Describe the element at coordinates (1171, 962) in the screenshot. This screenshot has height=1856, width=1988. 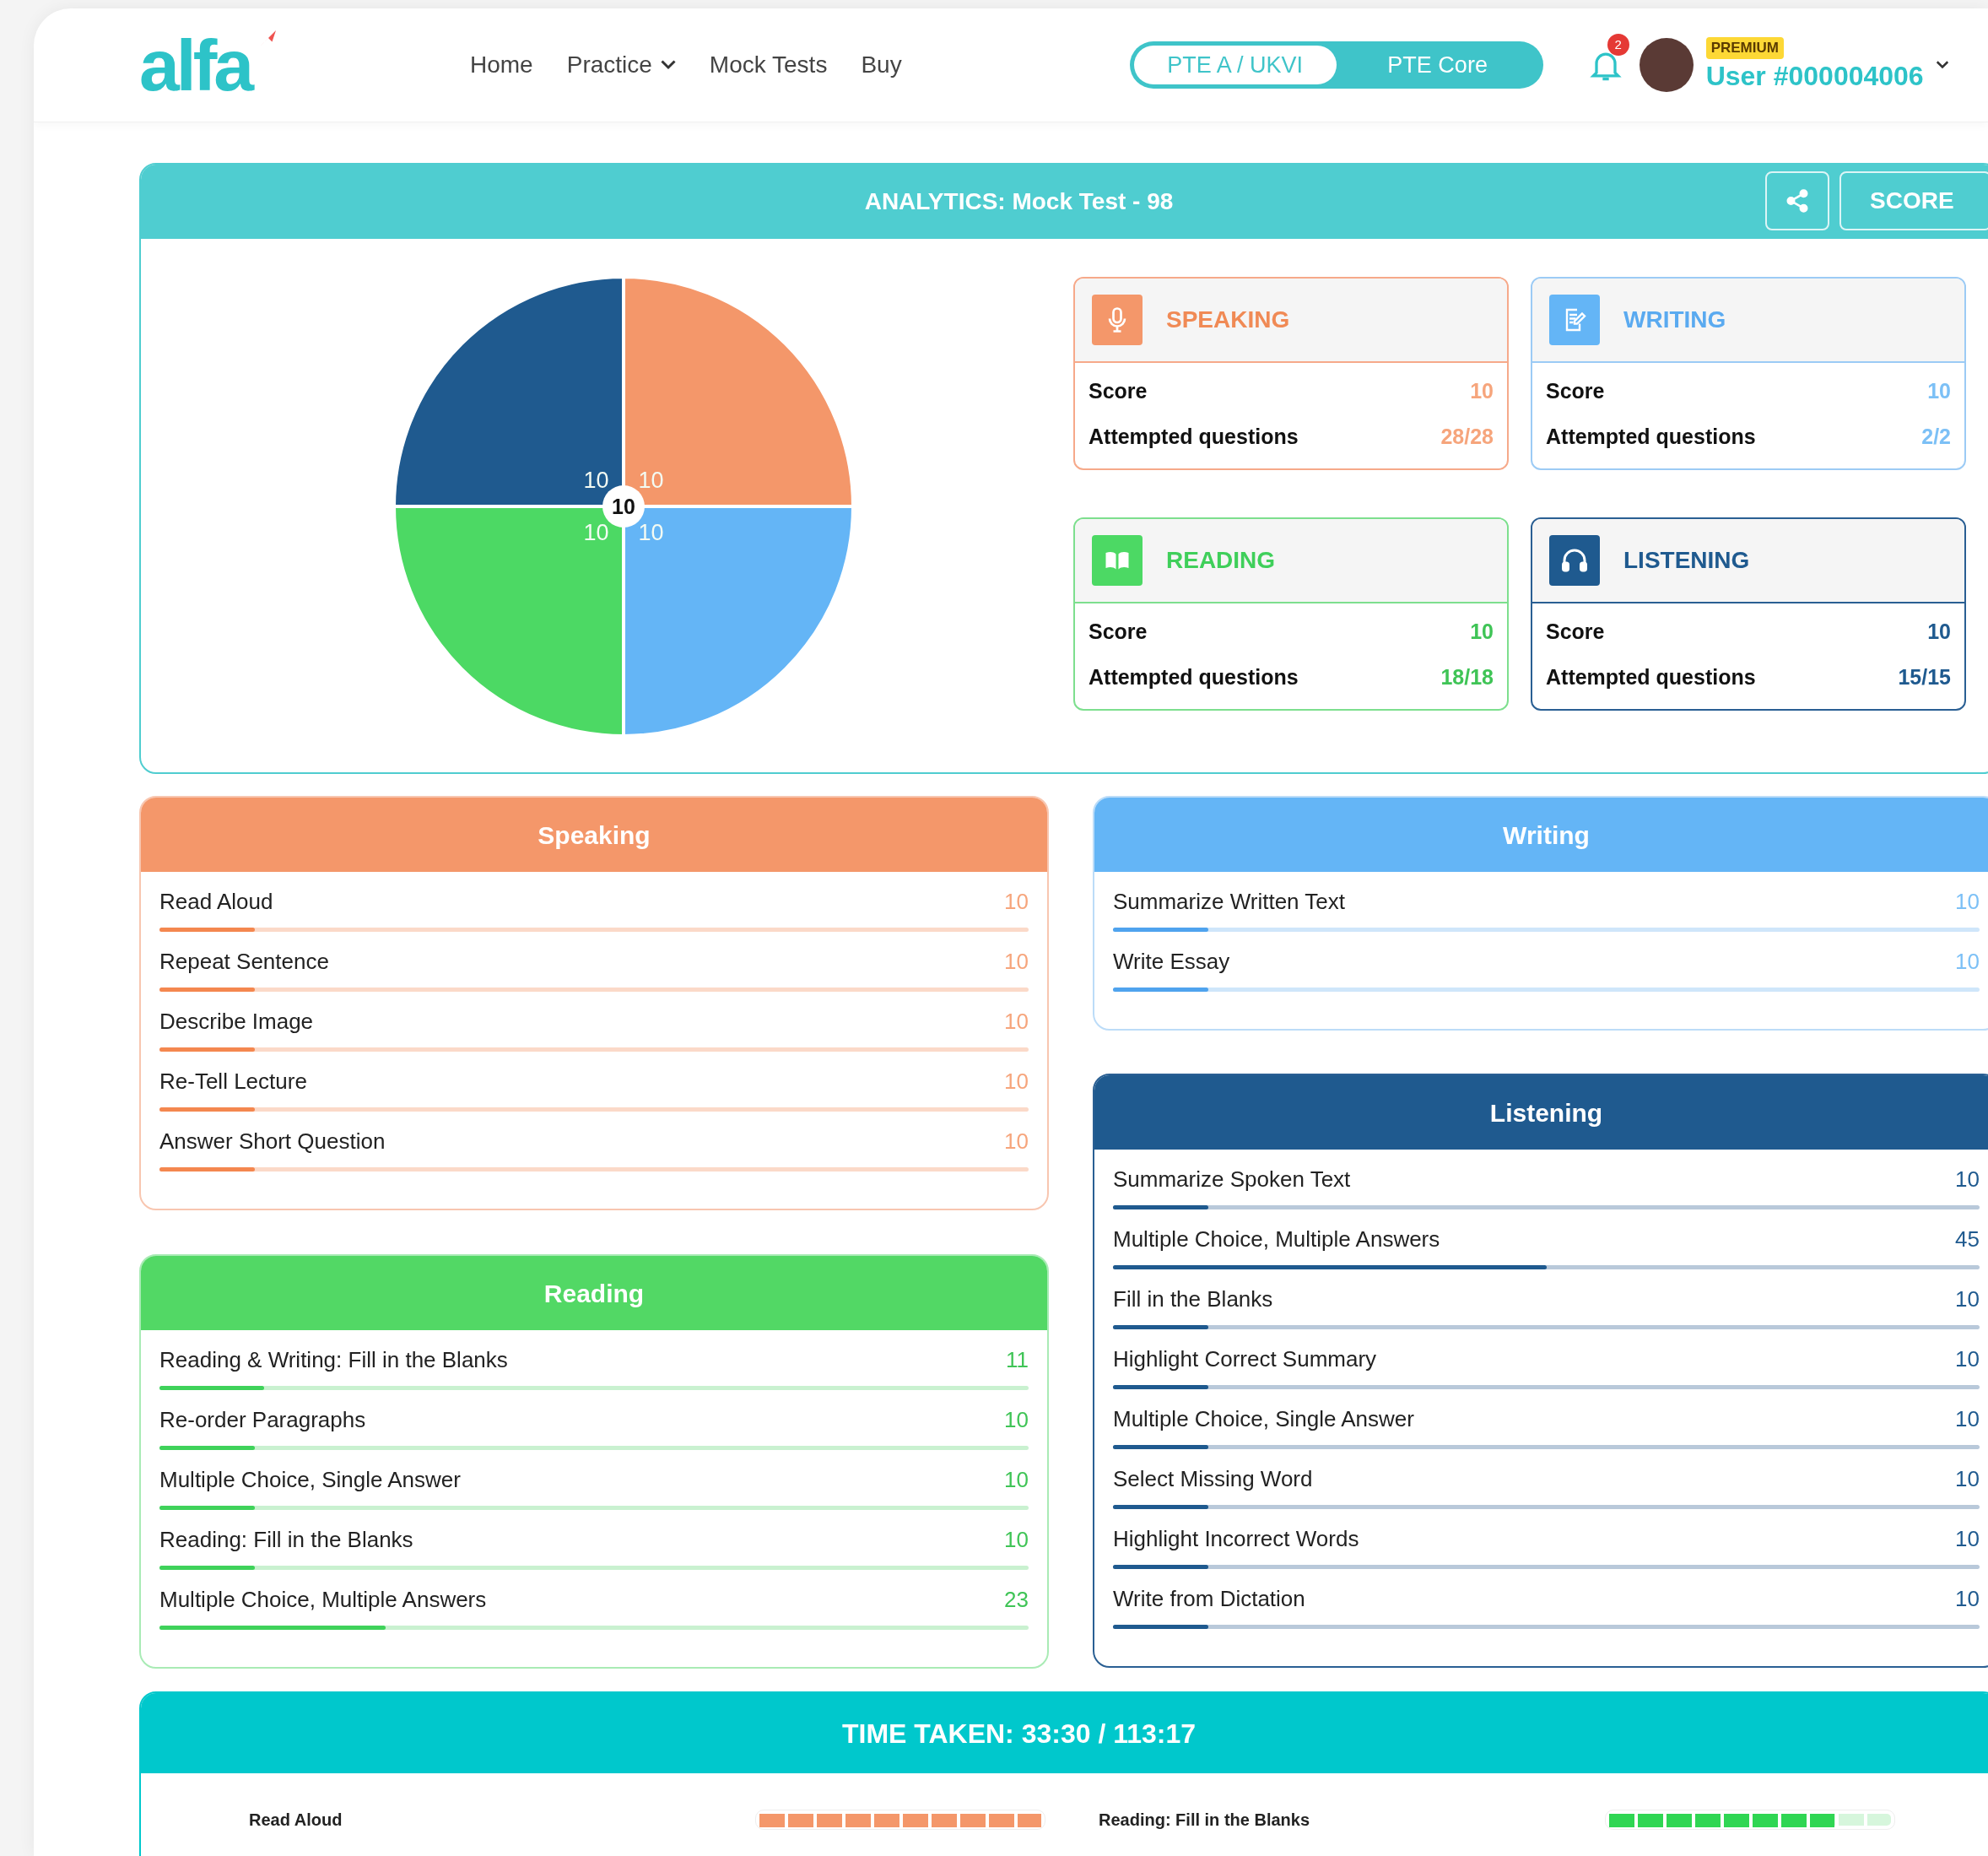
I see `task-name: Write Essay` at that location.